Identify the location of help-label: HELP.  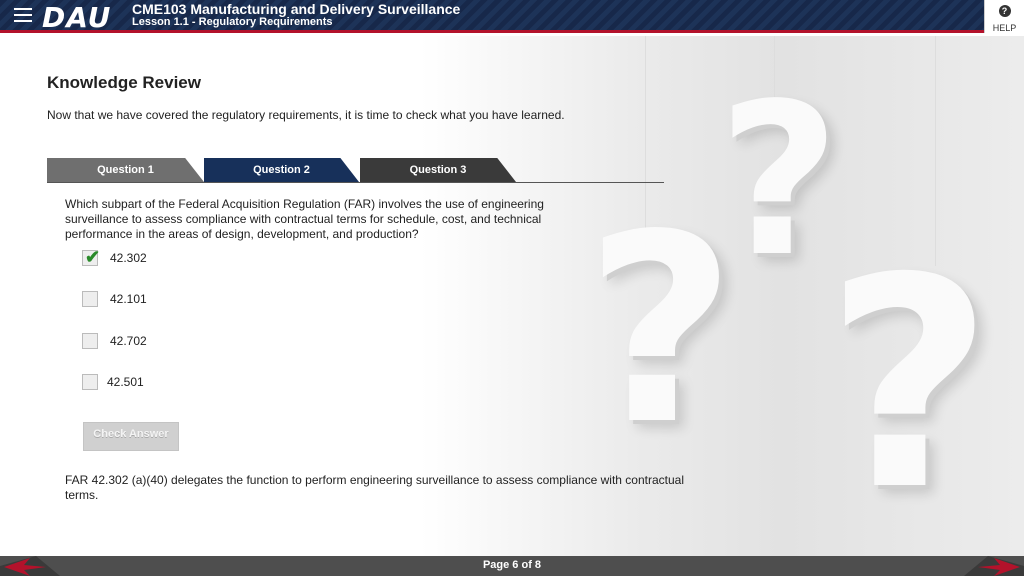
(1004, 28).